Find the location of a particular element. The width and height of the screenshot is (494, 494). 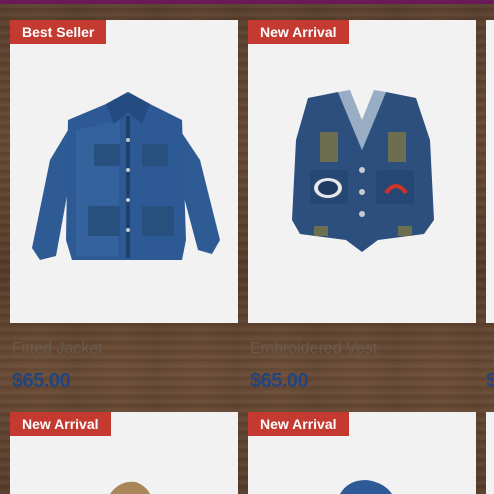

product-card-partial: $ is located at coordinates (490, 210).